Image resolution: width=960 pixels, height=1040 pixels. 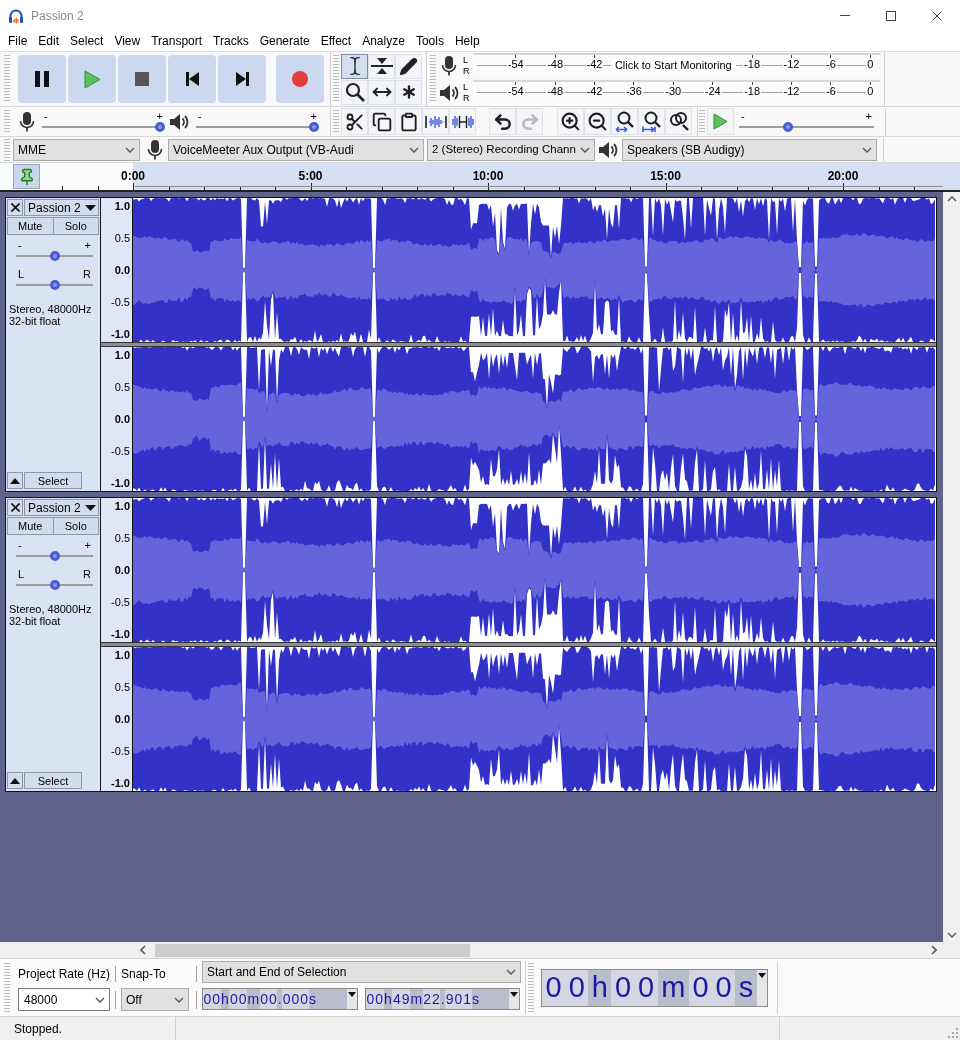 I want to click on menu-item: Edit, so click(x=49, y=41).